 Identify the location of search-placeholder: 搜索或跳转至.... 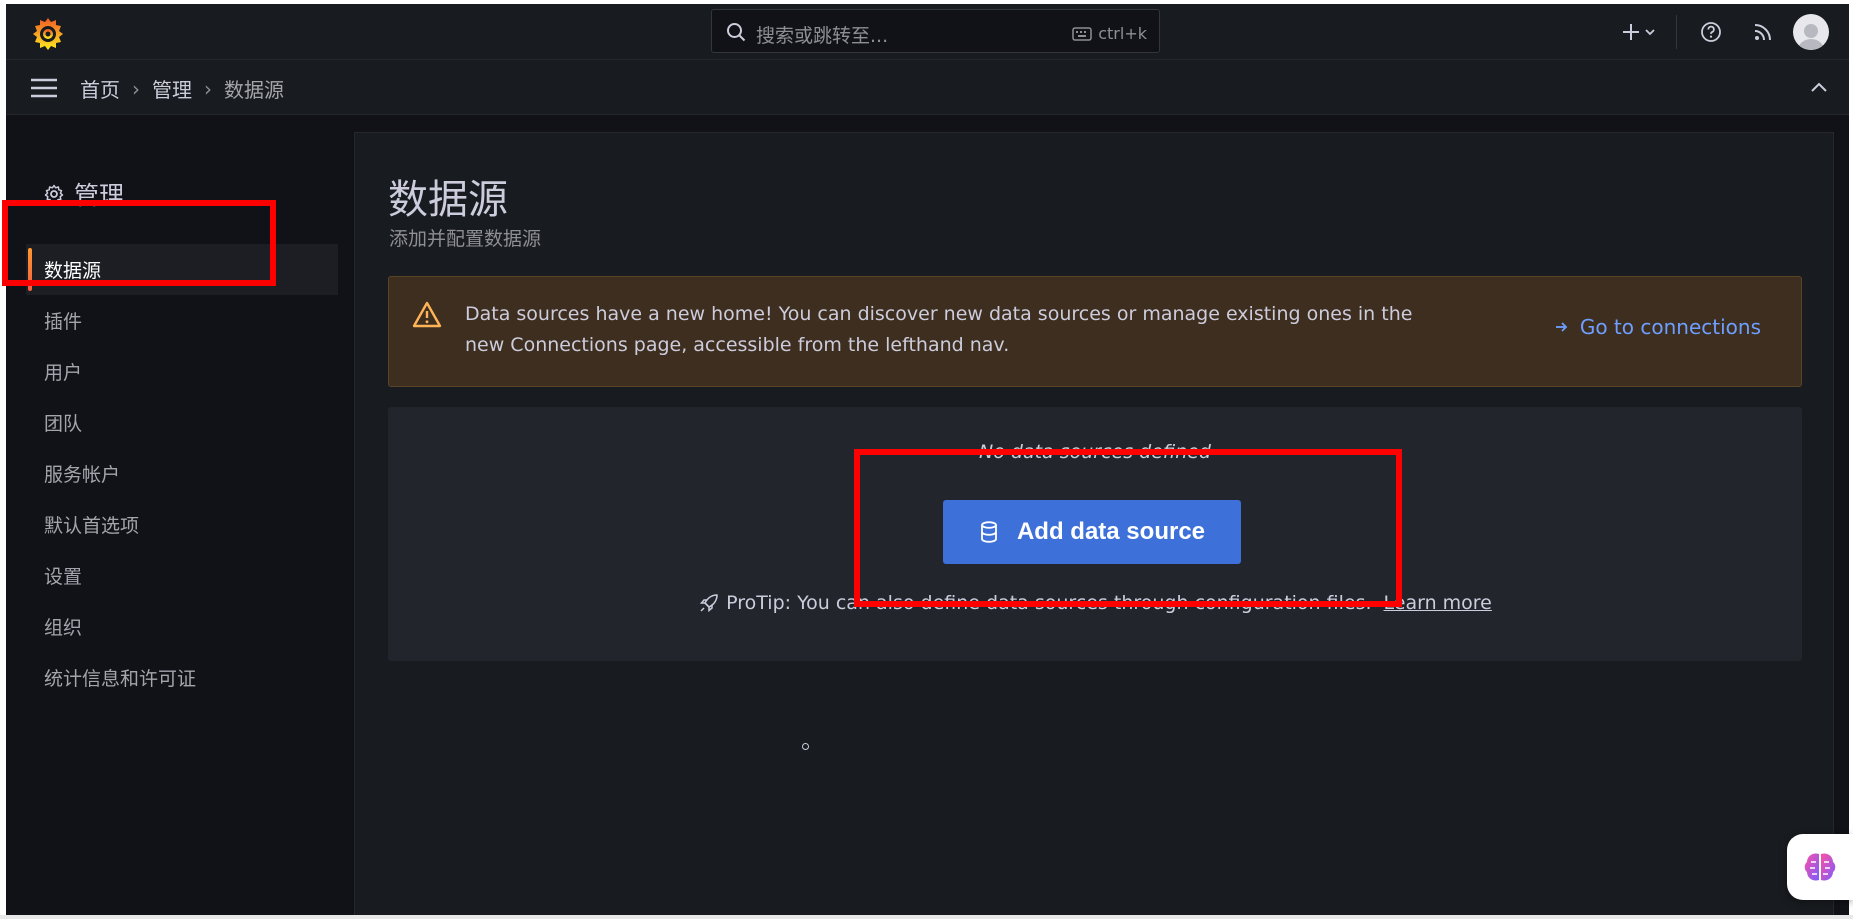
(822, 36).